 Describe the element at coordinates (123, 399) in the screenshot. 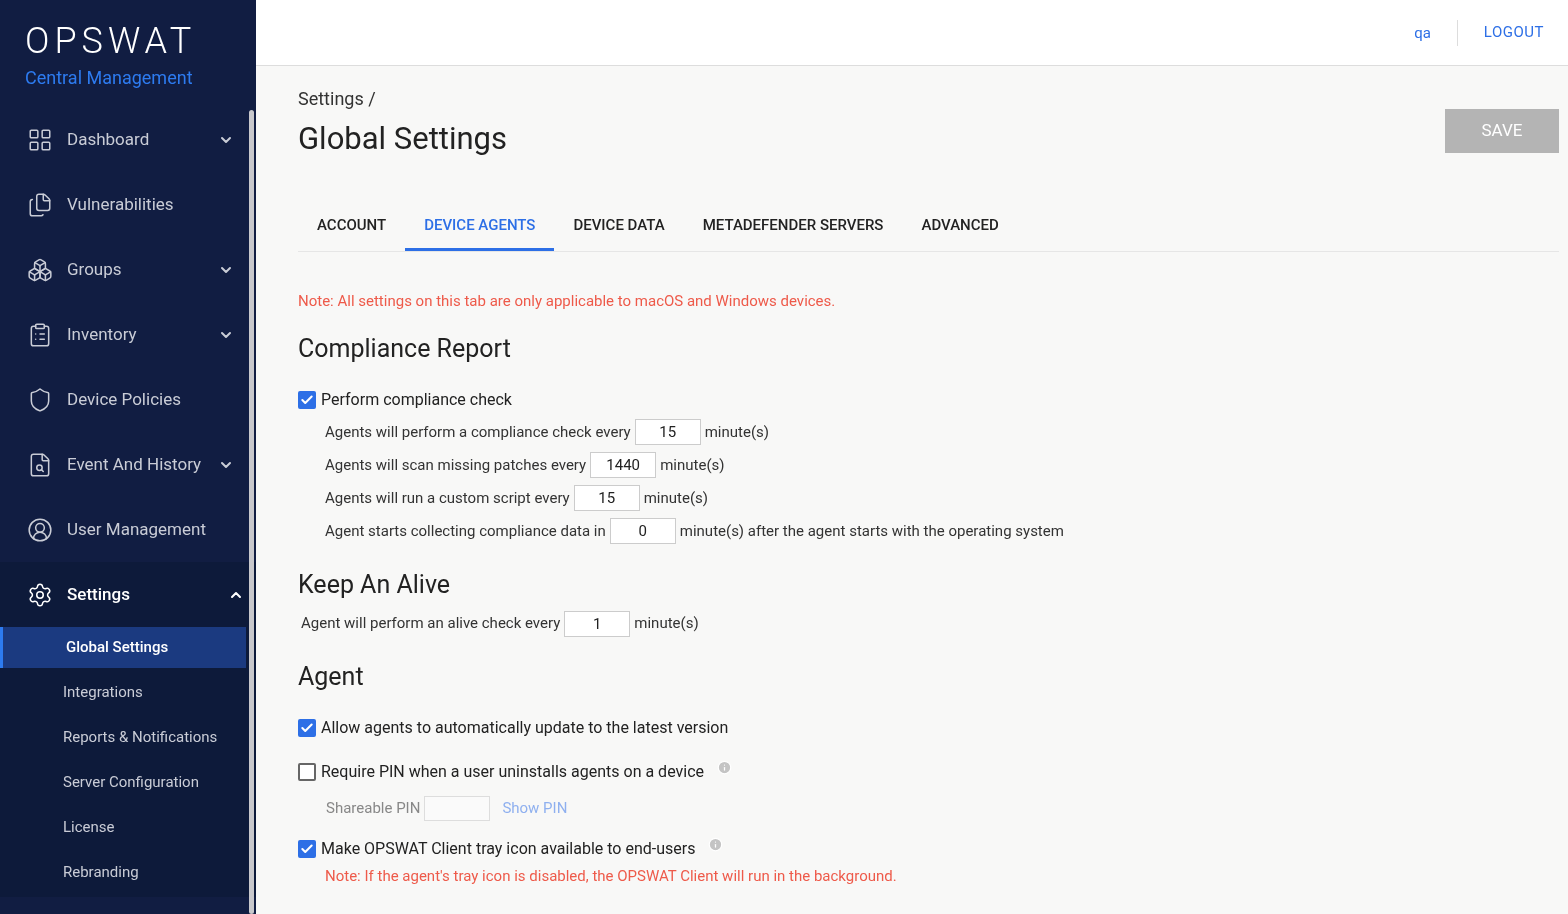

I see `nav-item: Device Policies` at that location.